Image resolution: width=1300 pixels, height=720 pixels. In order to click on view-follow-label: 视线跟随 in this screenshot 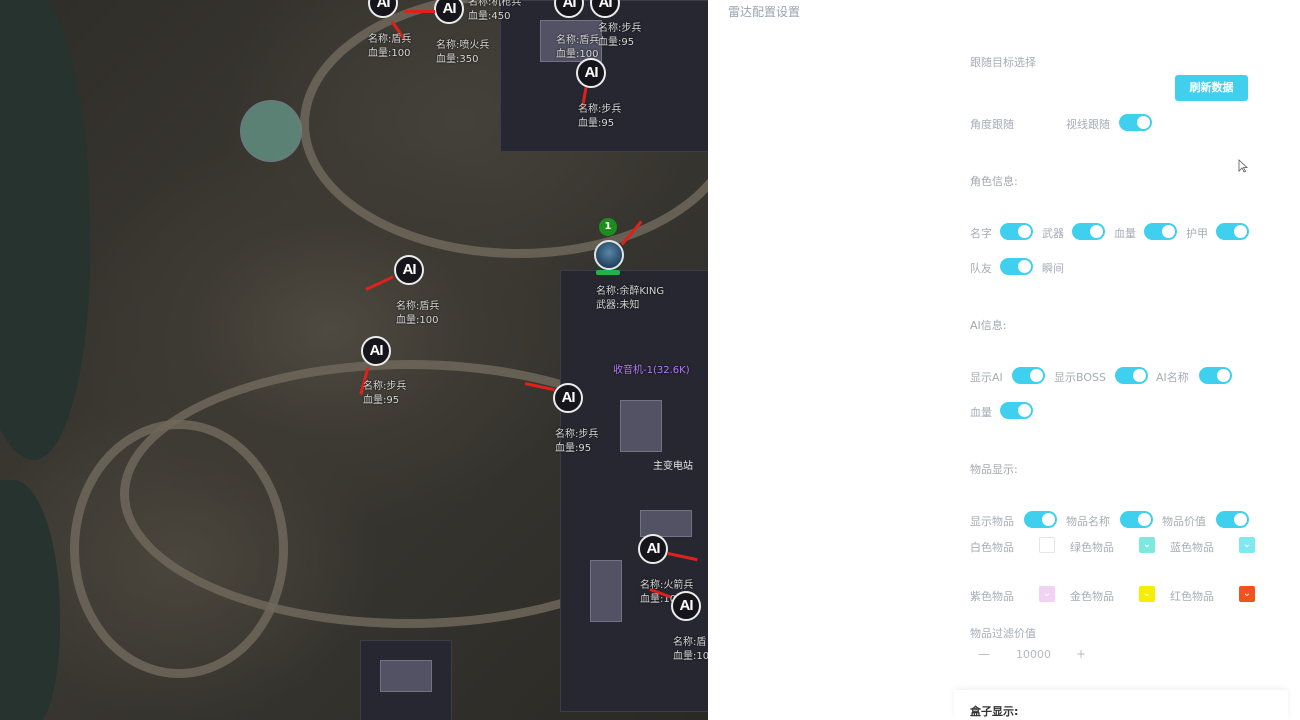, I will do `click(1088, 124)`.